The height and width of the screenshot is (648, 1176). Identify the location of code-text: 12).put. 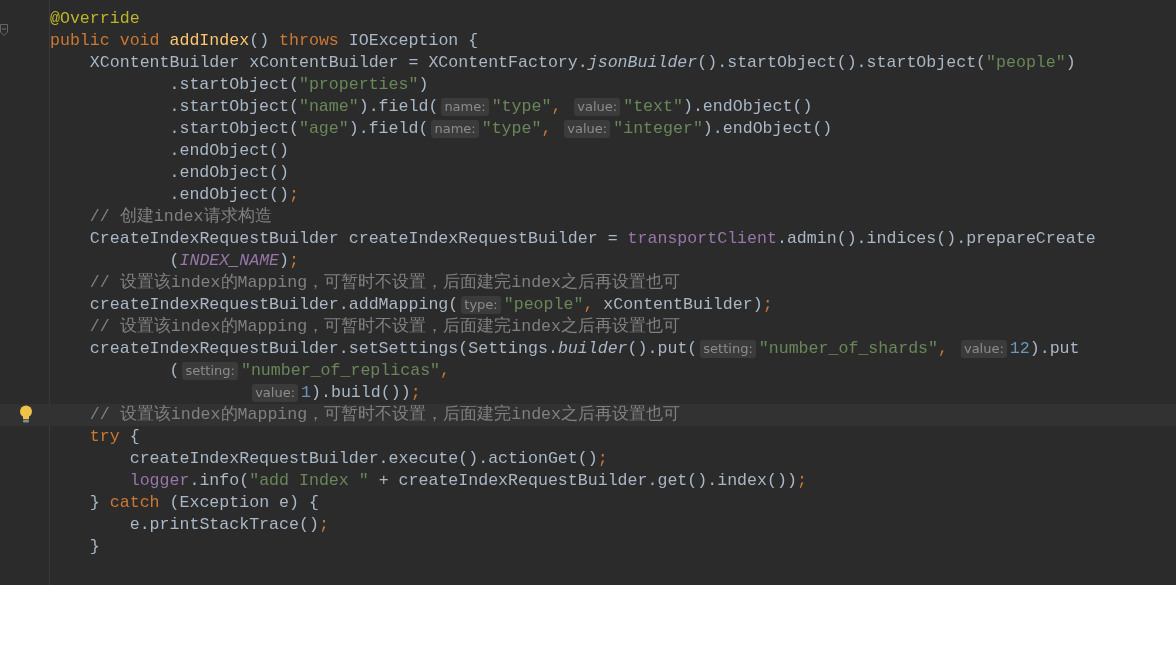
(1044, 349).